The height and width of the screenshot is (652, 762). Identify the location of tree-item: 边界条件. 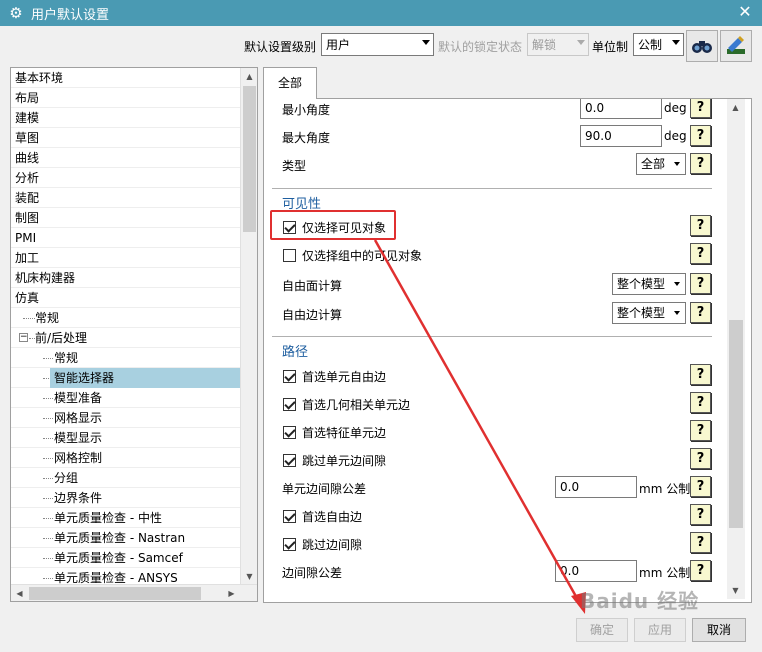
(126, 498).